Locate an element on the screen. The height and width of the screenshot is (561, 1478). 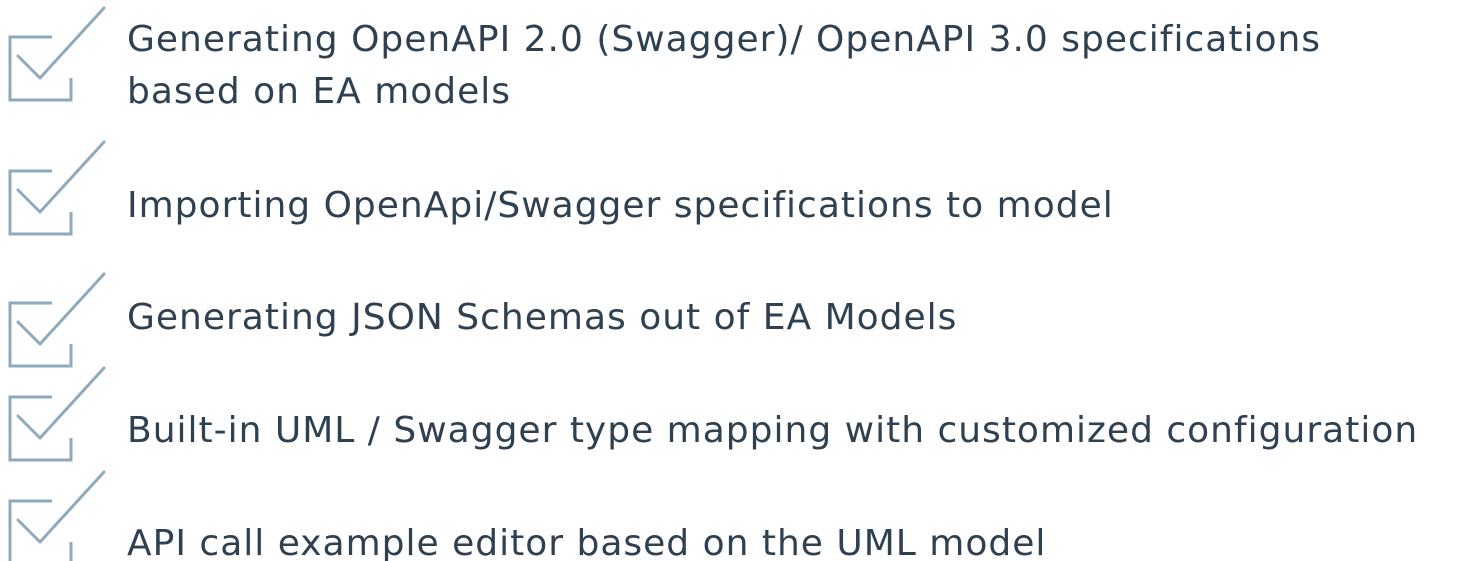
feature-label-line: Generating JSON Schemas out of EA Models is located at coordinates (542, 317).